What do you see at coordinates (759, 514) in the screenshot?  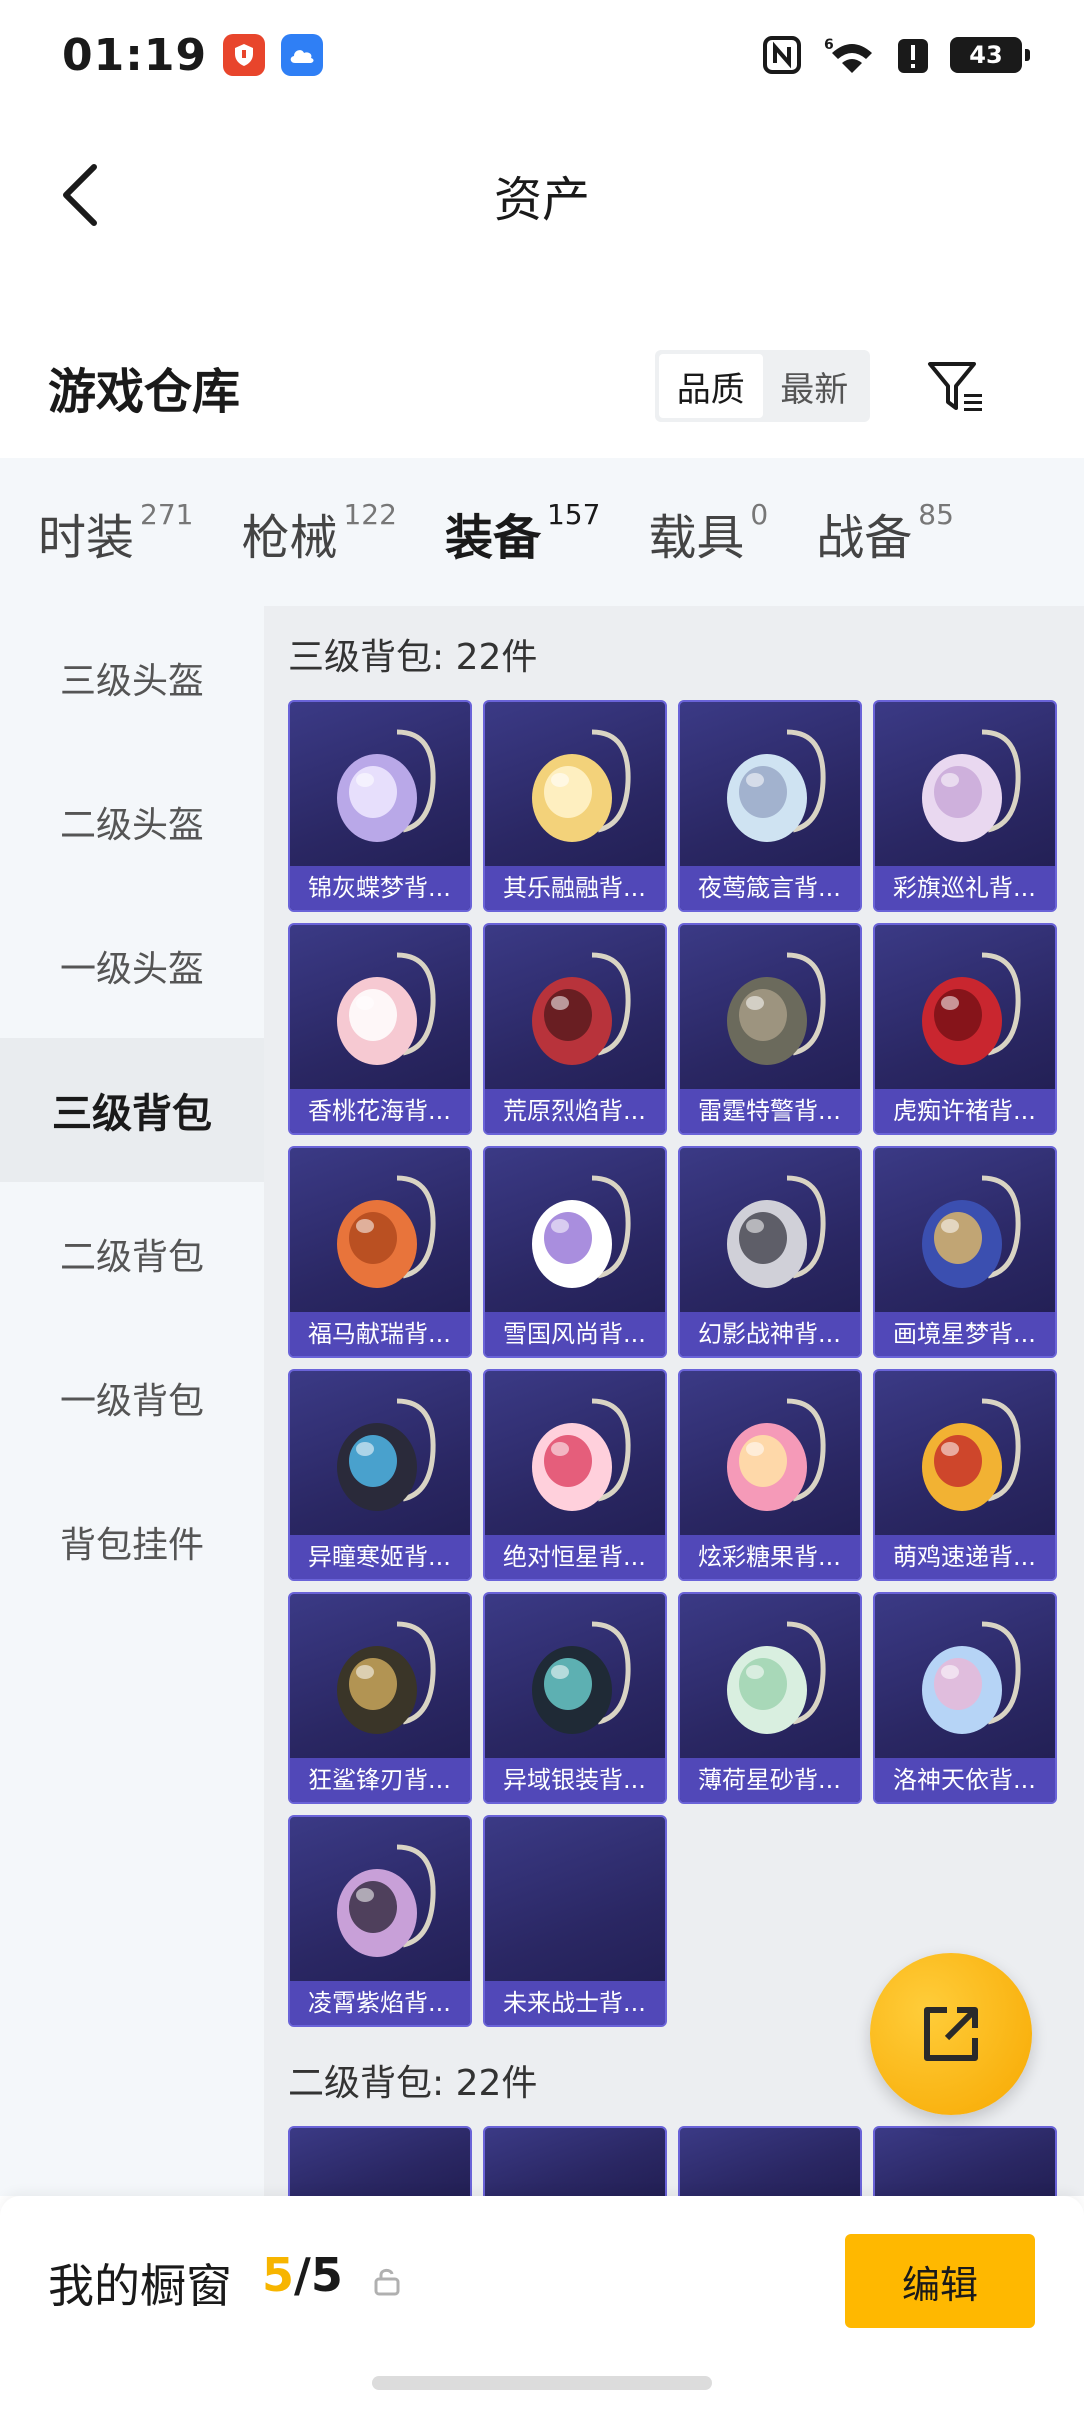 I see `tab-count: 0` at bounding box center [759, 514].